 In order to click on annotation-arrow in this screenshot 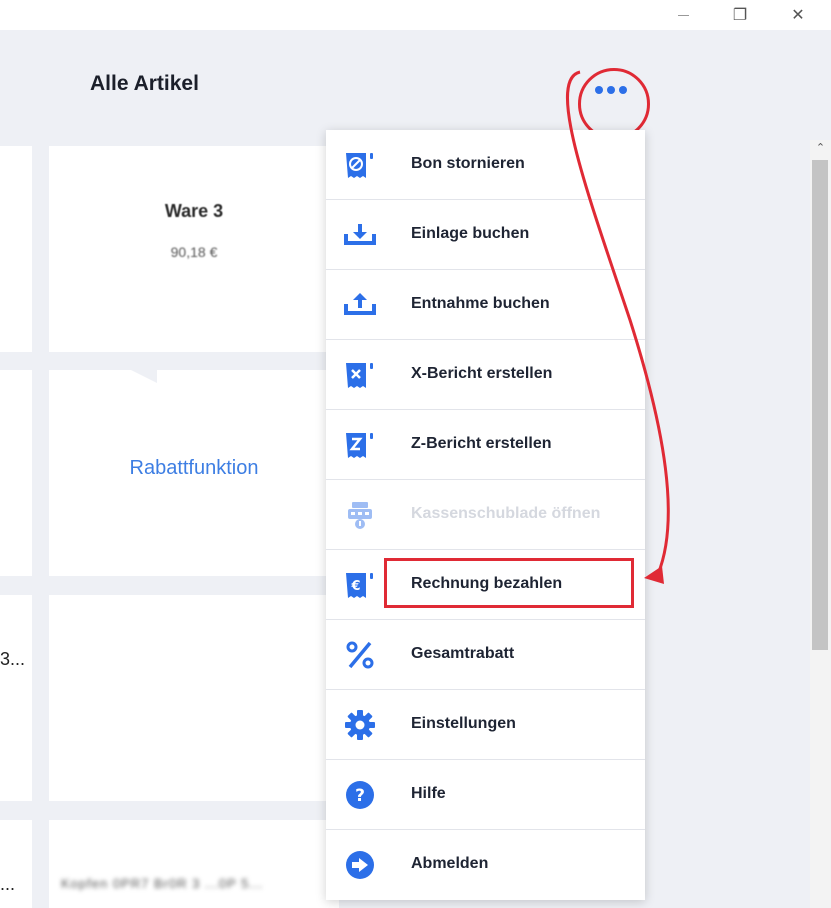, I will do `click(618, 327)`.